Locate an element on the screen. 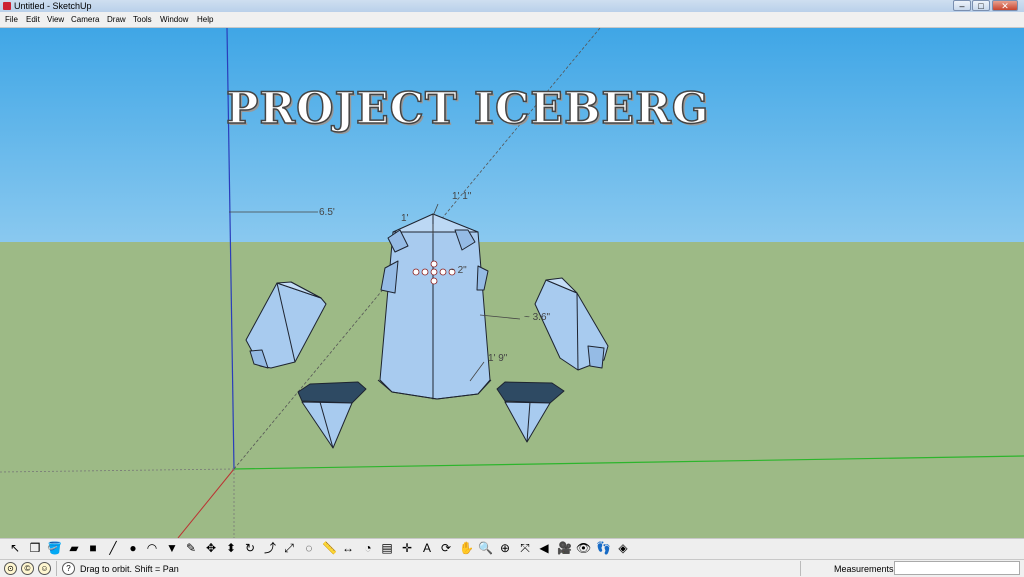  offset-icon: ◌ is located at coordinates (309, 548).